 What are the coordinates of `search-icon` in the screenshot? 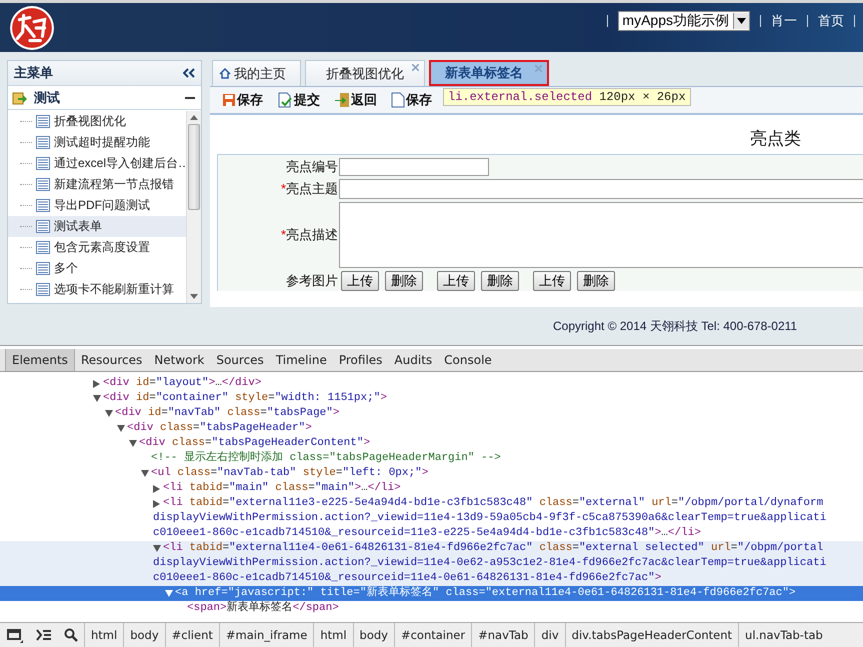 It's located at (71, 635).